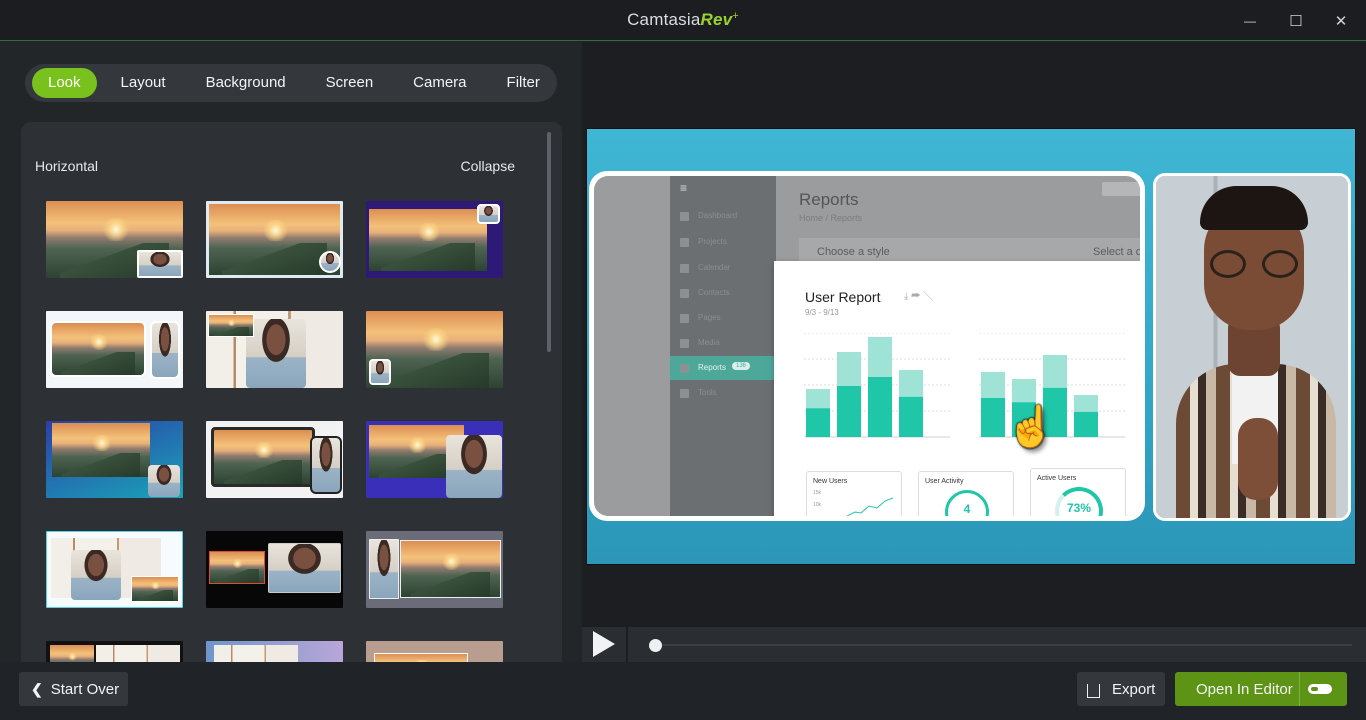  What do you see at coordinates (831, 218) in the screenshot?
I see `app-breadcrumb: Home / Reports` at bounding box center [831, 218].